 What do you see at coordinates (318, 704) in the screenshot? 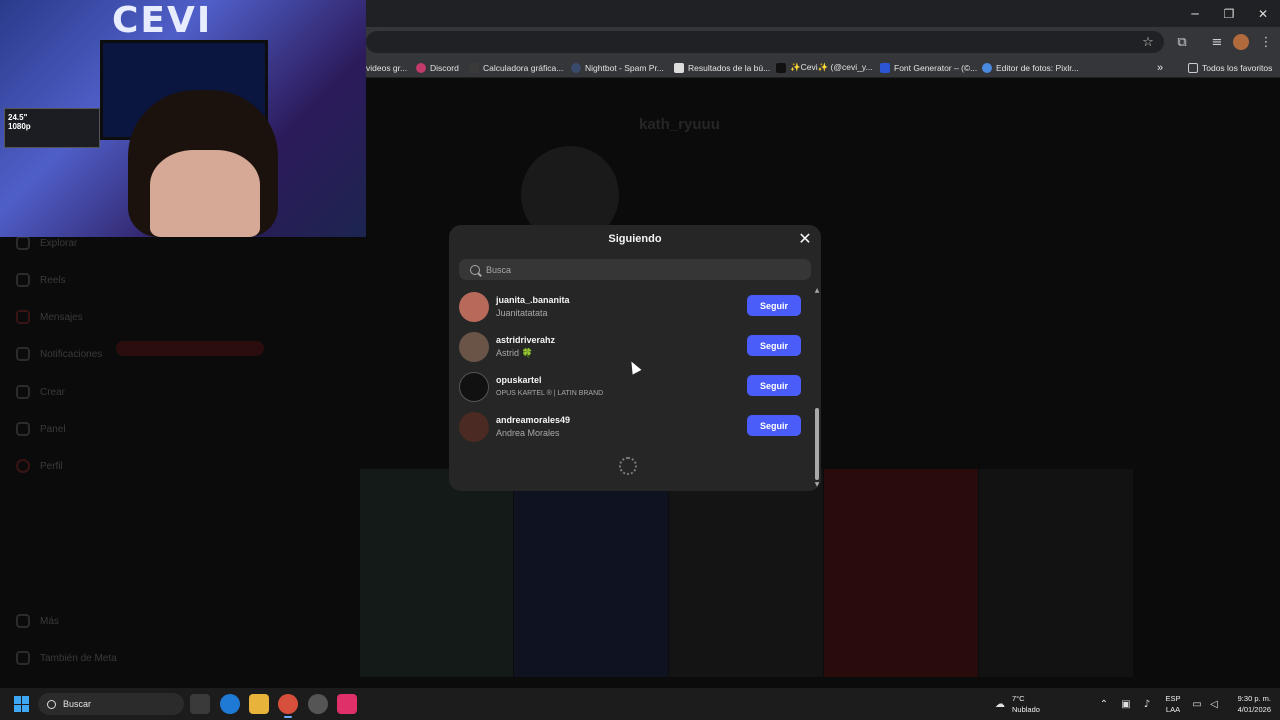
I see `obs-icon` at bounding box center [318, 704].